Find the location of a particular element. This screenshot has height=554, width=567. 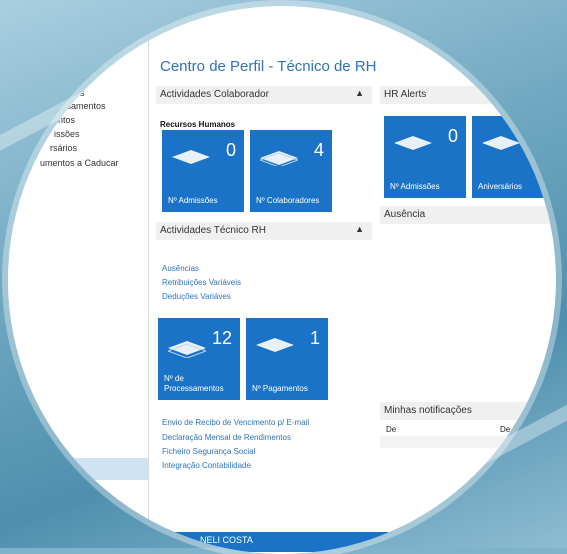

table-row is located at coordinates (468, 442).